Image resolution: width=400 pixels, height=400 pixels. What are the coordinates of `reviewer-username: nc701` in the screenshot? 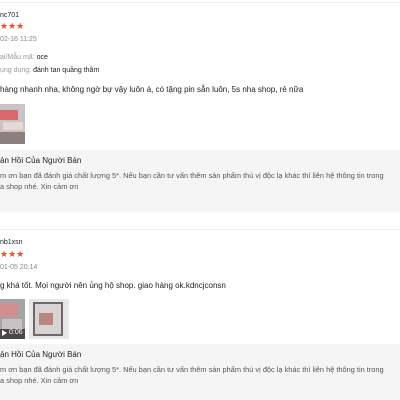 It's located at (10, 15).